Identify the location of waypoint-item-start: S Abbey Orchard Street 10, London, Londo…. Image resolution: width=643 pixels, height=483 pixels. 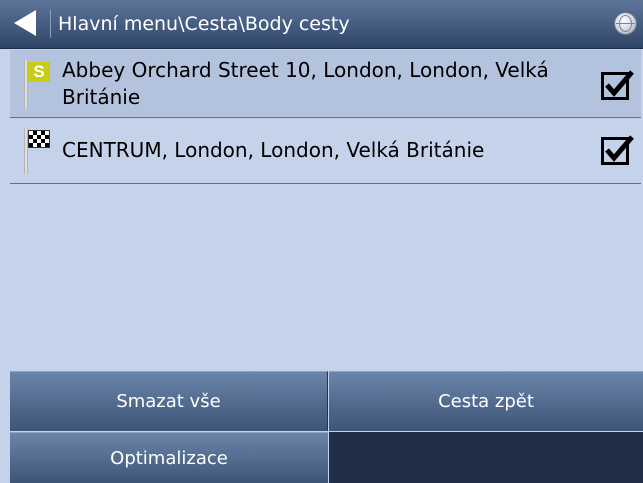
(325, 84).